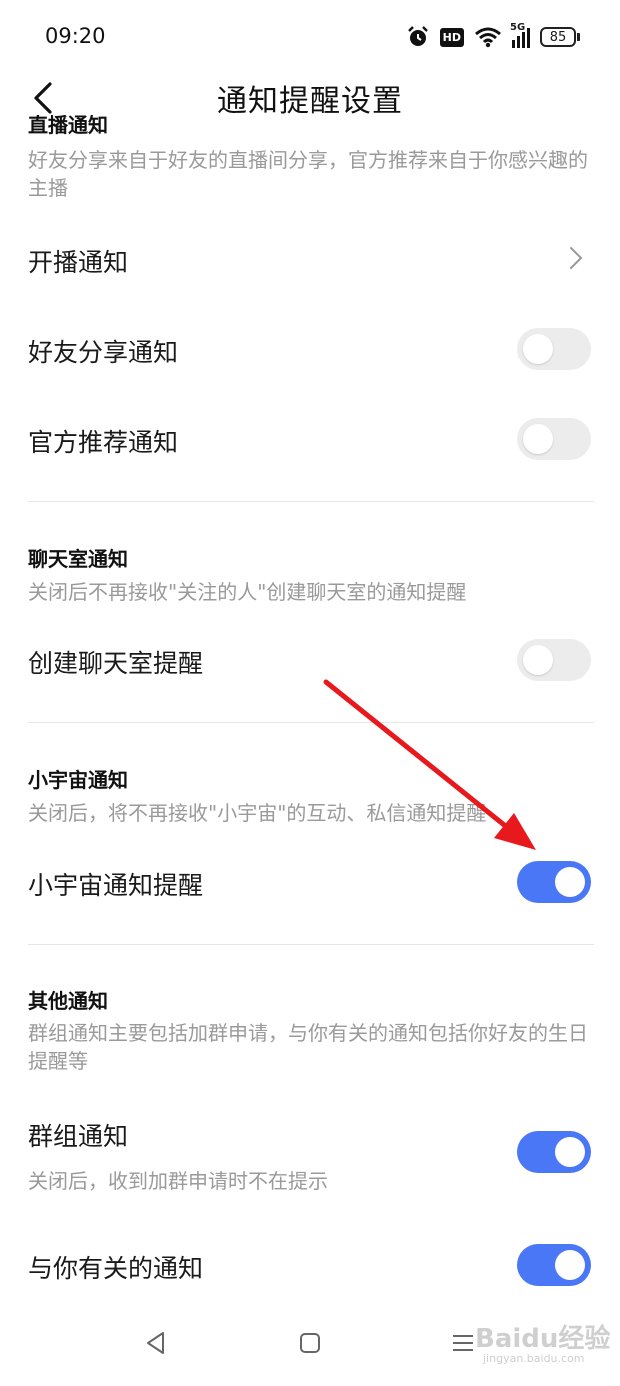  Describe the element at coordinates (451, 37) in the screenshot. I see `hd-badge: HD` at that location.